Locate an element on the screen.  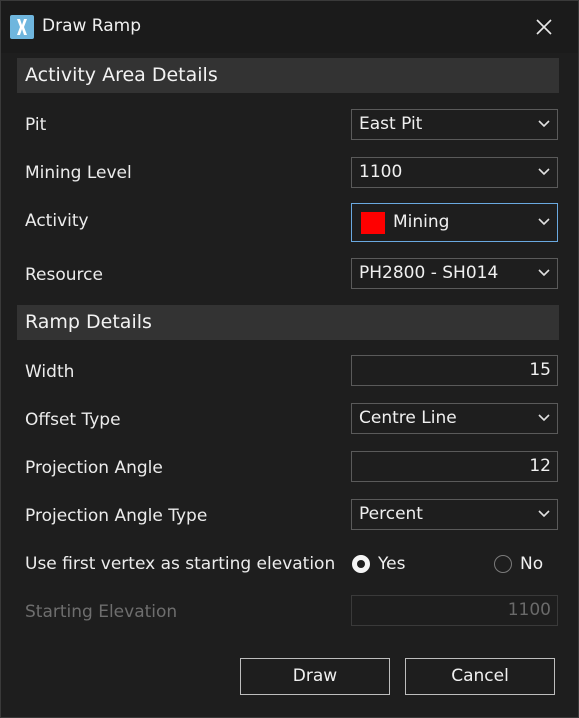
starting-elevation-label: Starting Elevation is located at coordinates (101, 612).